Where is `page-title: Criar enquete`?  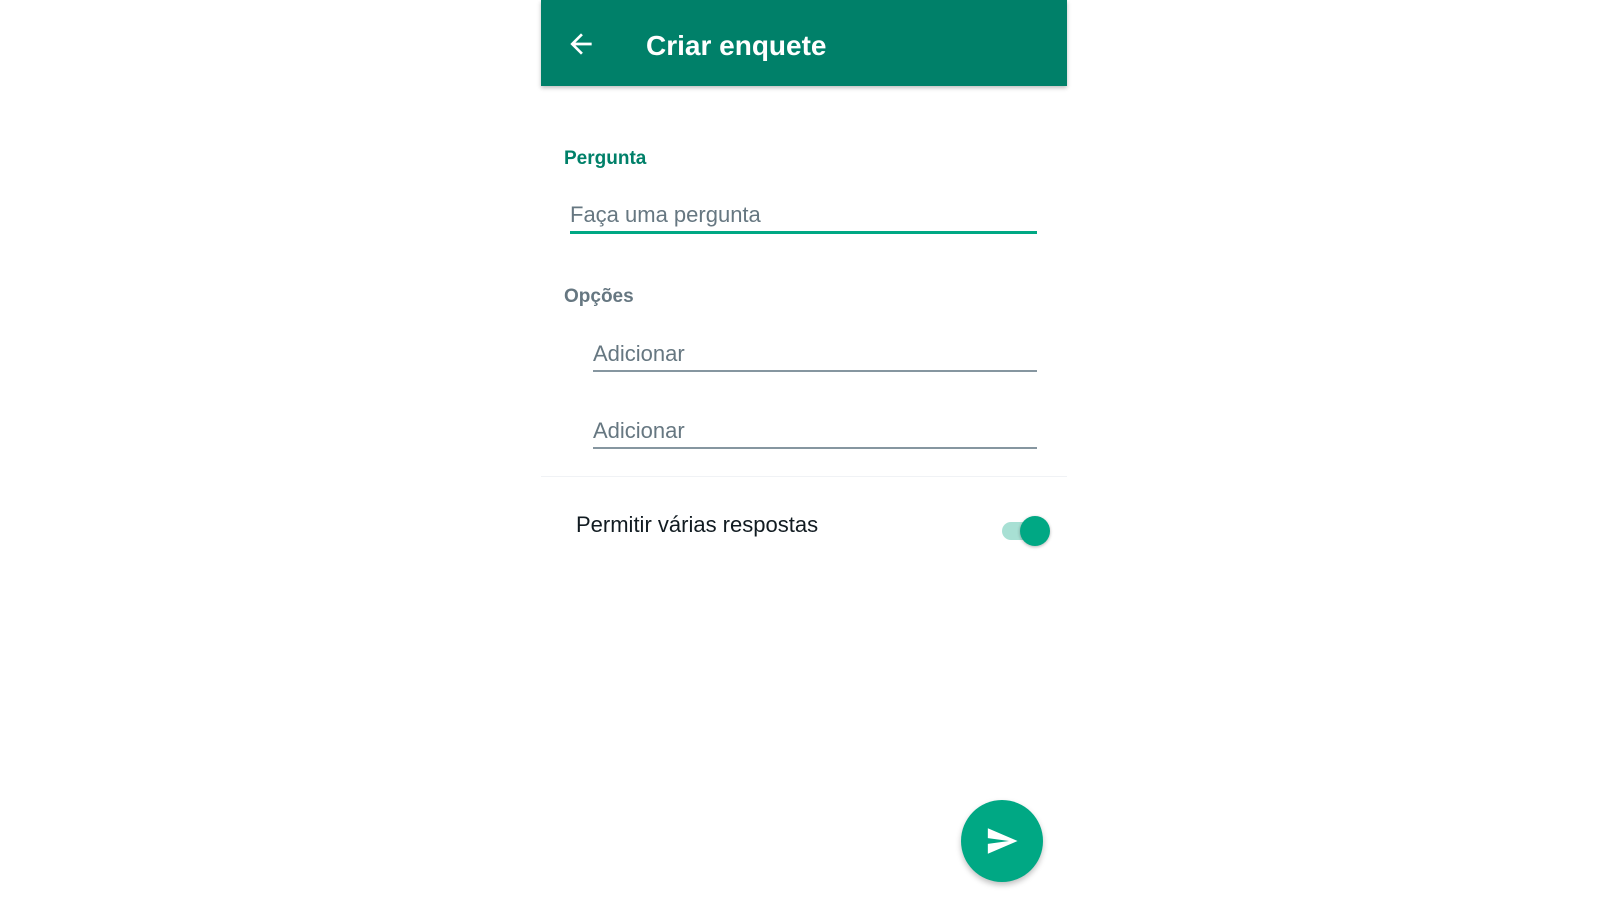 page-title: Criar enquete is located at coordinates (736, 45).